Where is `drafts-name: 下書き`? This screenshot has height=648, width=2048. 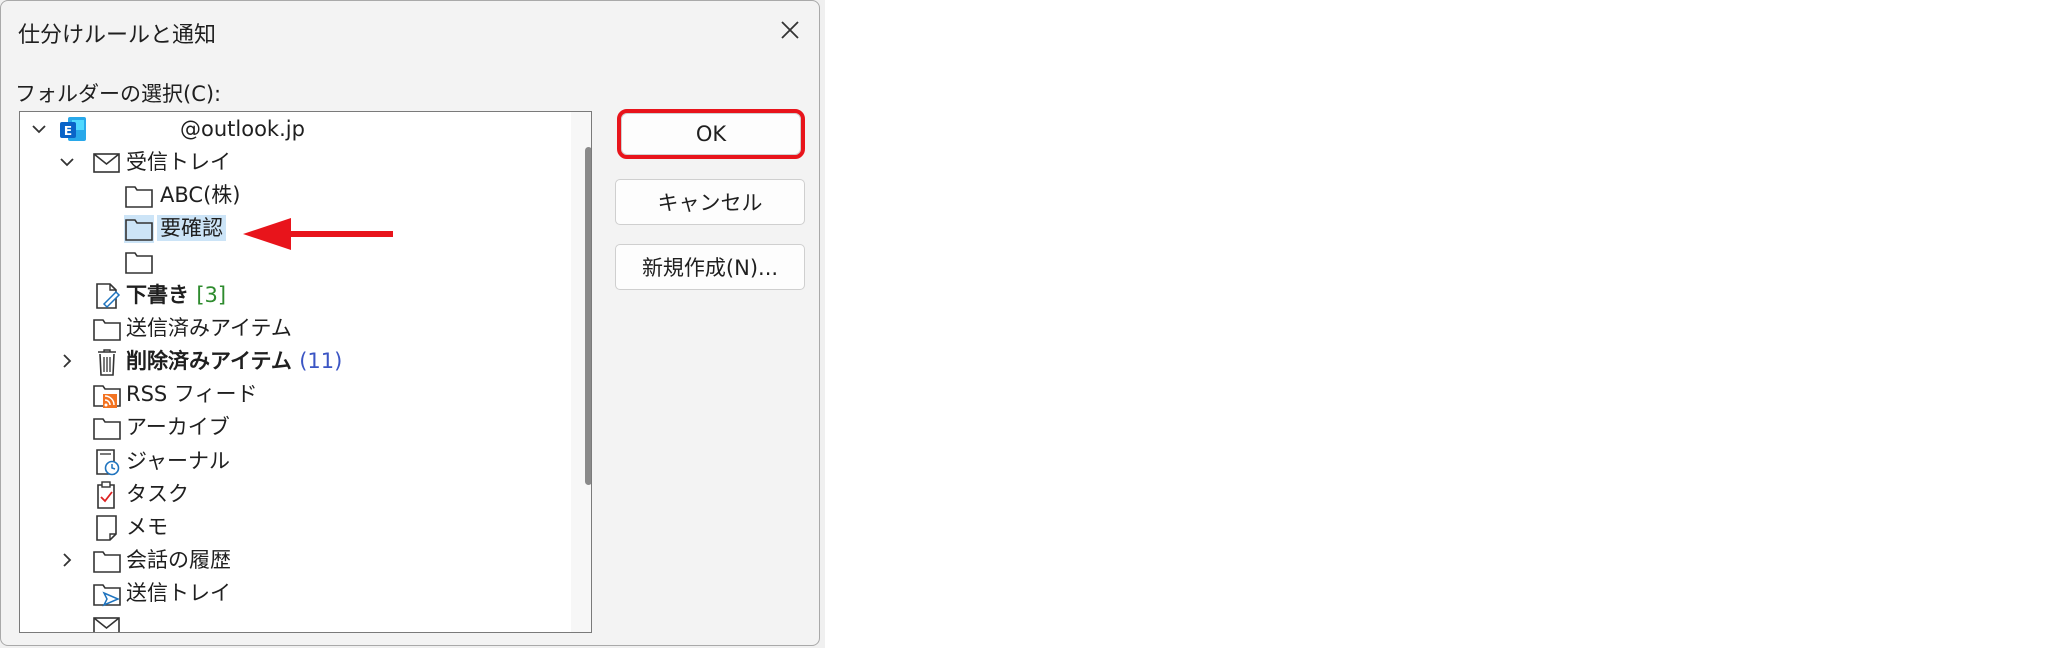 drafts-name: 下書き is located at coordinates (157, 295).